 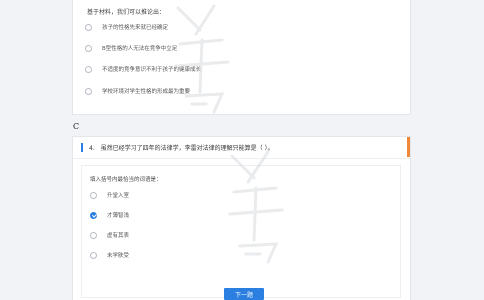 I want to click on option-label: 升堂入室, so click(x=118, y=196).